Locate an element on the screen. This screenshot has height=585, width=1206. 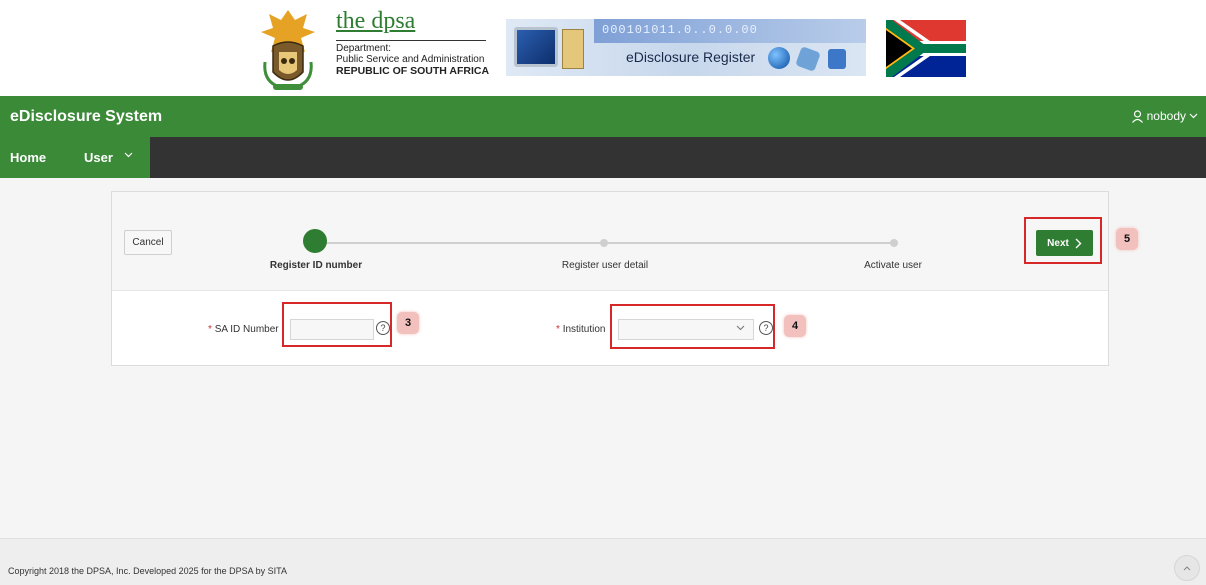
org-line-department: Department: is located at coordinates (364, 48).